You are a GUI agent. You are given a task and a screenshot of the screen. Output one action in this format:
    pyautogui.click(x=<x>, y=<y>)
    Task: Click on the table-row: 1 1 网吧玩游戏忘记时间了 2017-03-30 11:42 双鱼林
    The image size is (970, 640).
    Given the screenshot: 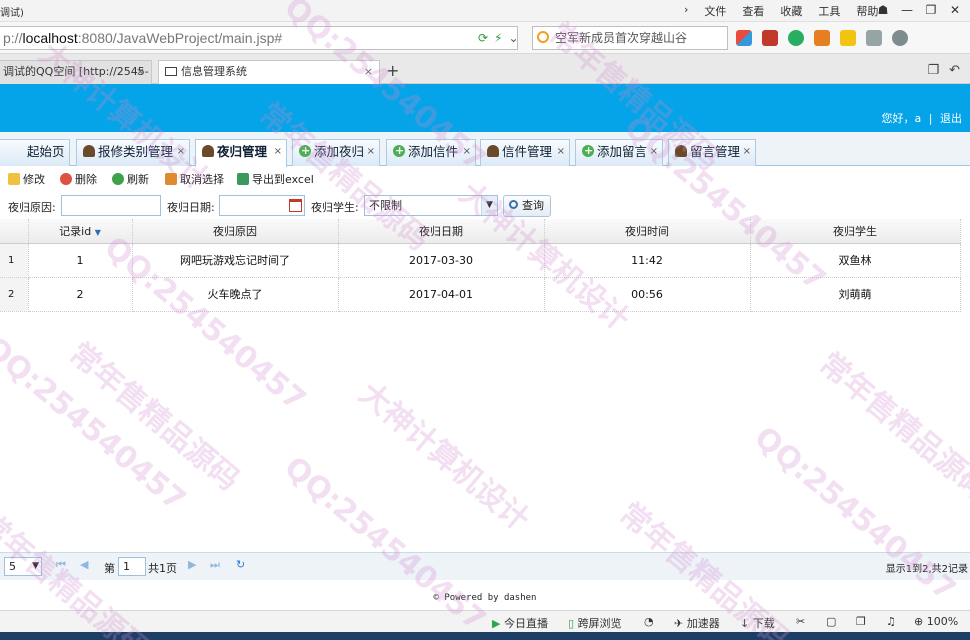 What is the action you would take?
    pyautogui.click(x=480, y=260)
    